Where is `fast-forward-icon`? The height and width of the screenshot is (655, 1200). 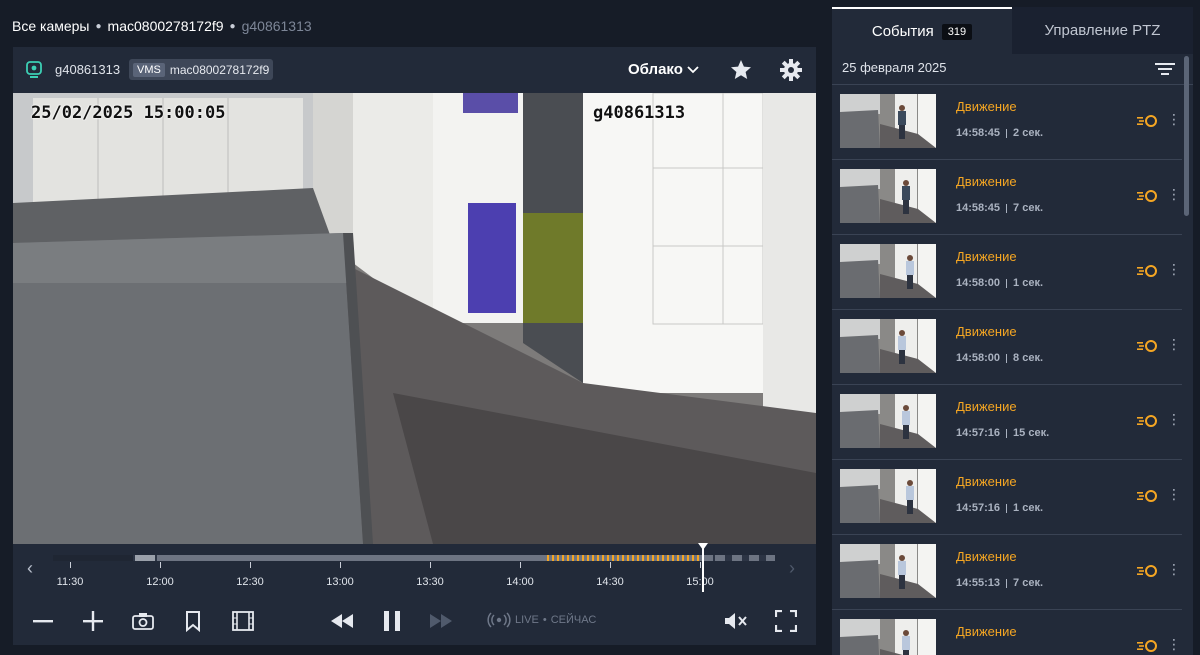 fast-forward-icon is located at coordinates (441, 621).